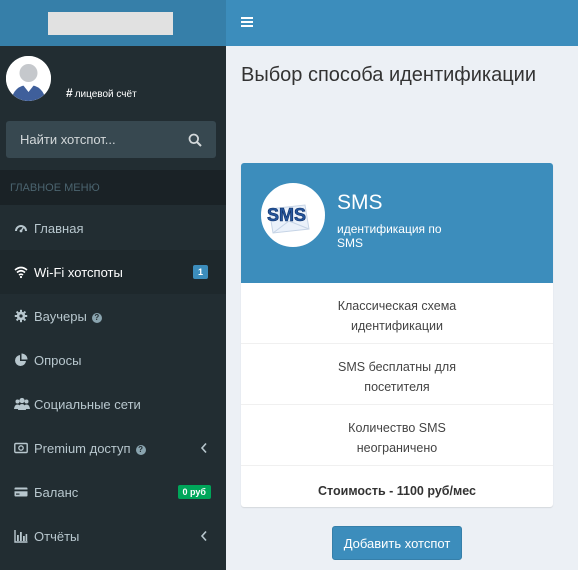 The height and width of the screenshot is (570, 578). I want to click on hotspot-count-badge: 1, so click(200, 272).